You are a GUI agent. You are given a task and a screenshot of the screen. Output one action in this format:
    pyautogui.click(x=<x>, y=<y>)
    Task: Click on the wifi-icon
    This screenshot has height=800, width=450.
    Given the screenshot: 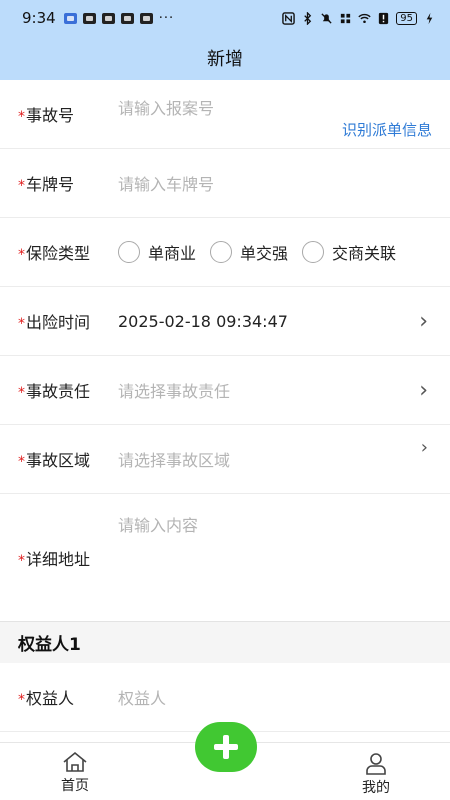 What is the action you would take?
    pyautogui.click(x=364, y=18)
    